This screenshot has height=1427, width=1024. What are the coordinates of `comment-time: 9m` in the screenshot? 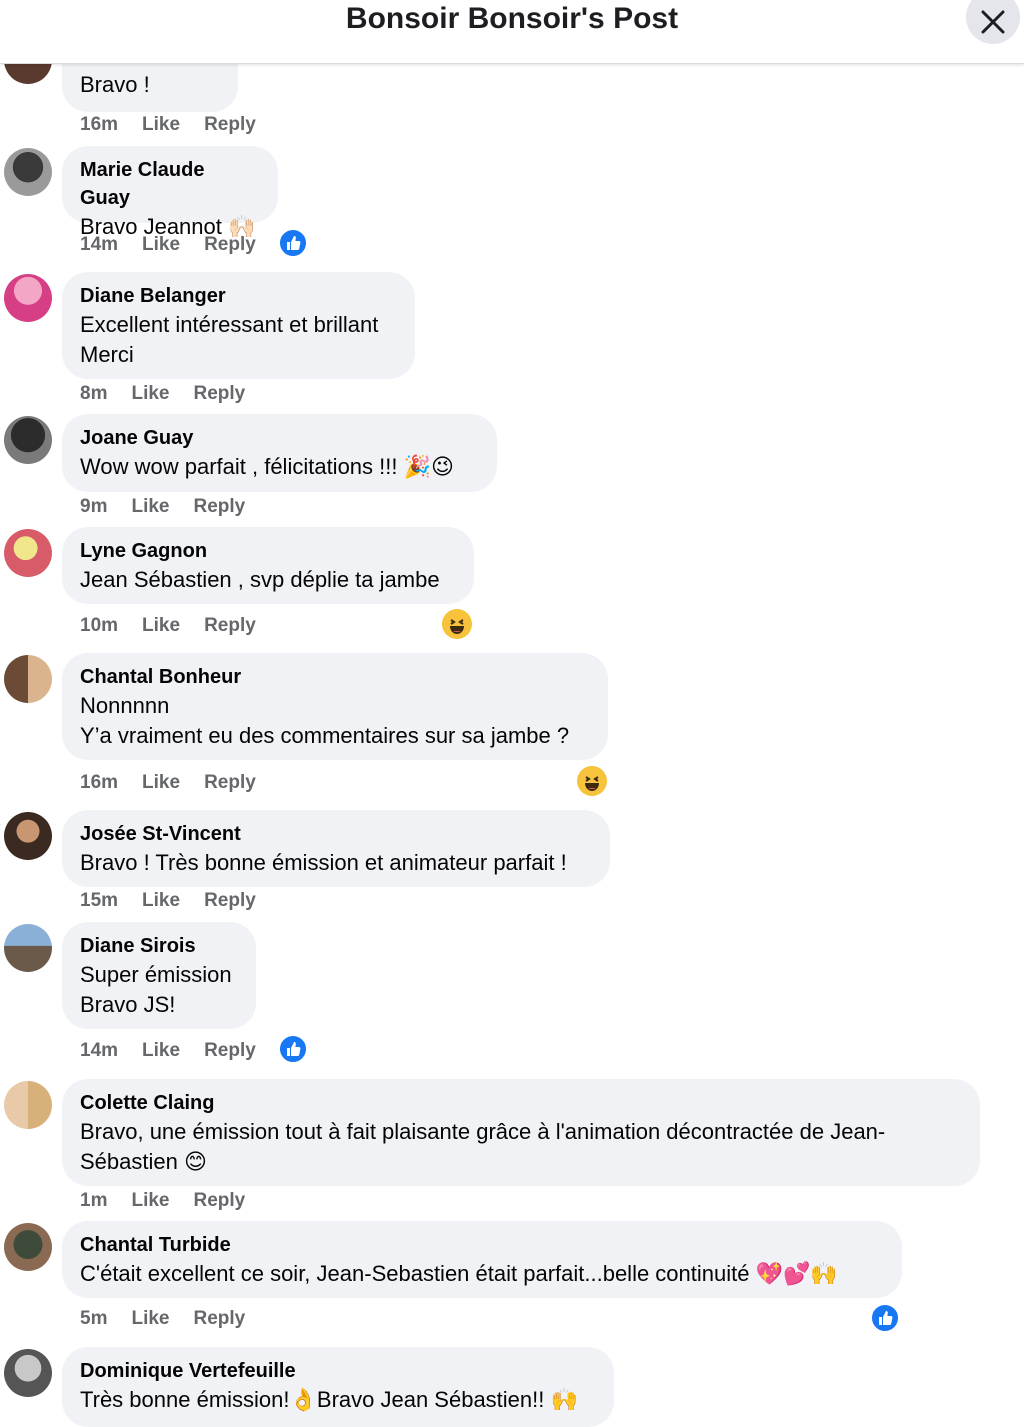 It's located at (94, 506).